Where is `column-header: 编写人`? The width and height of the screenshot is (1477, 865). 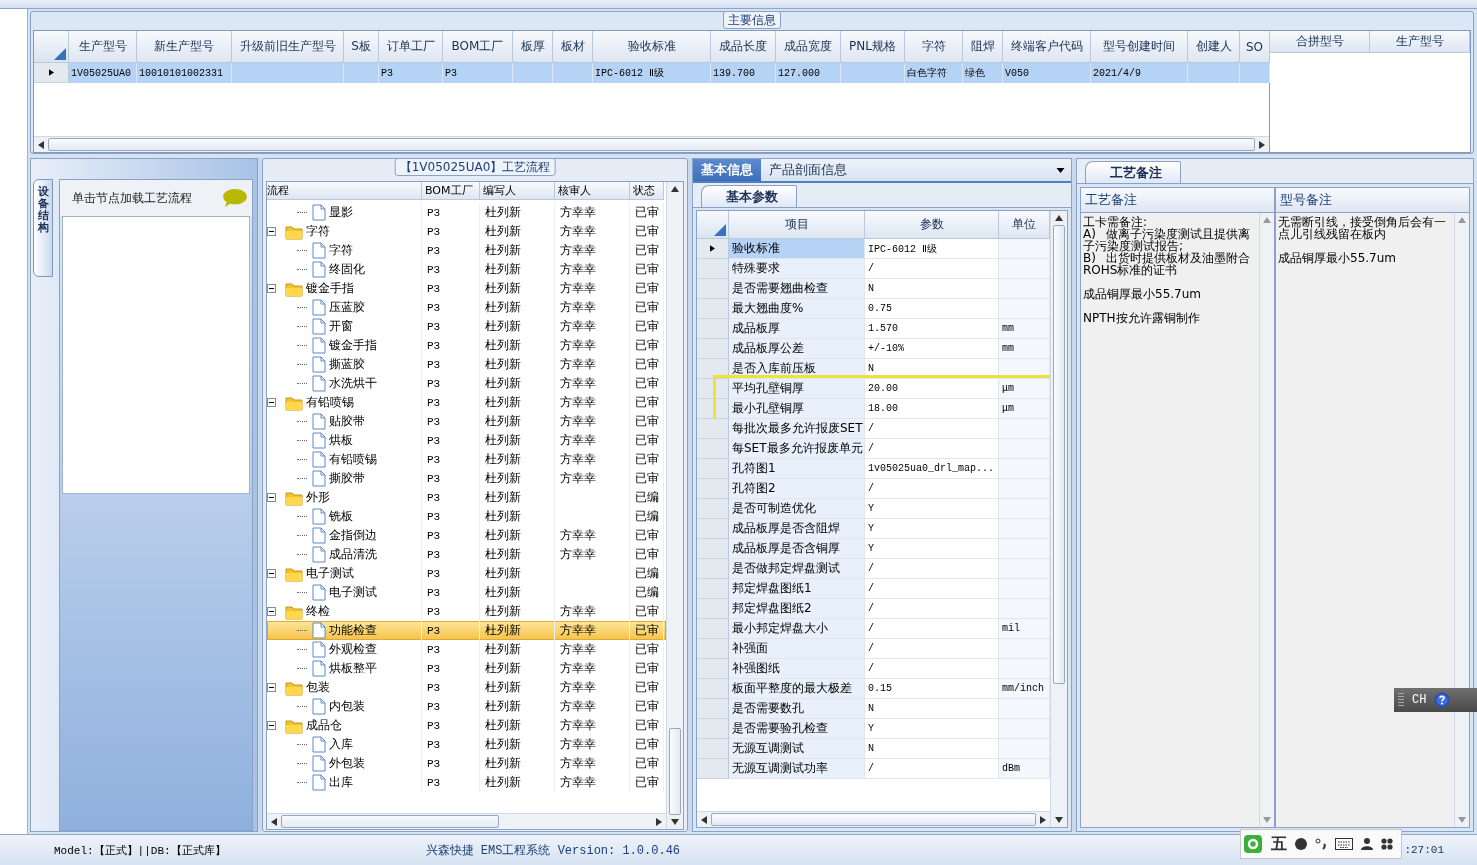
column-header: 编写人 is located at coordinates (517, 191).